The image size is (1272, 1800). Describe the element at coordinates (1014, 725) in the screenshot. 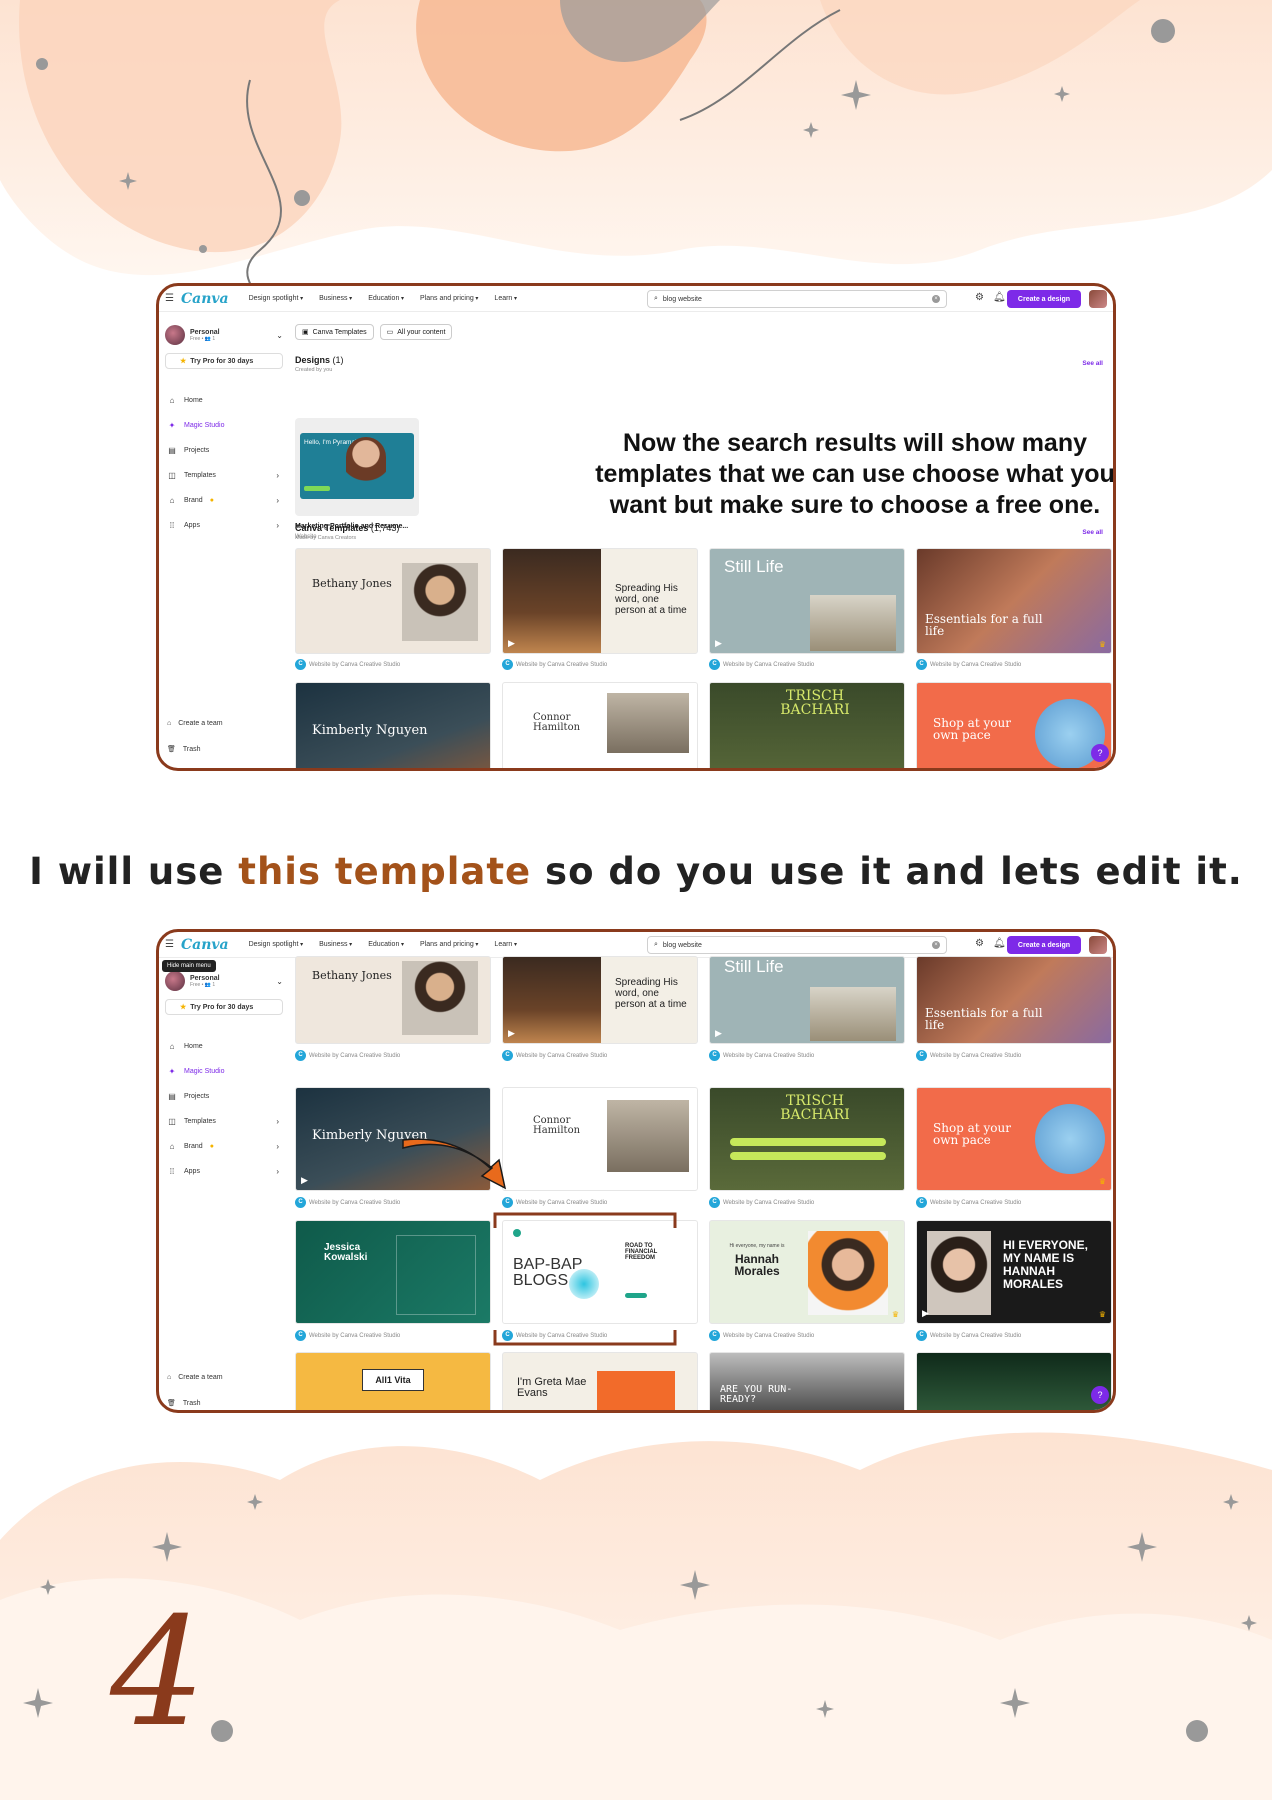

I see `template-thumbnail: Shop at your own pace` at that location.